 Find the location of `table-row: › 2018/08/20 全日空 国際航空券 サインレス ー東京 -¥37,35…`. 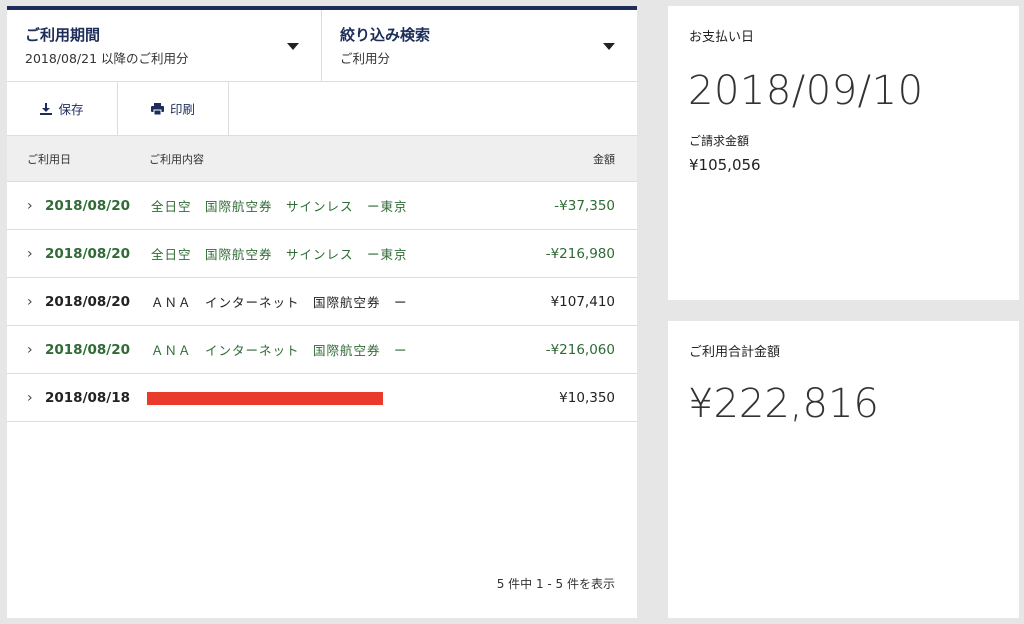

table-row: › 2018/08/20 全日空 国際航空券 サインレス ー東京 -¥37,35… is located at coordinates (322, 206).